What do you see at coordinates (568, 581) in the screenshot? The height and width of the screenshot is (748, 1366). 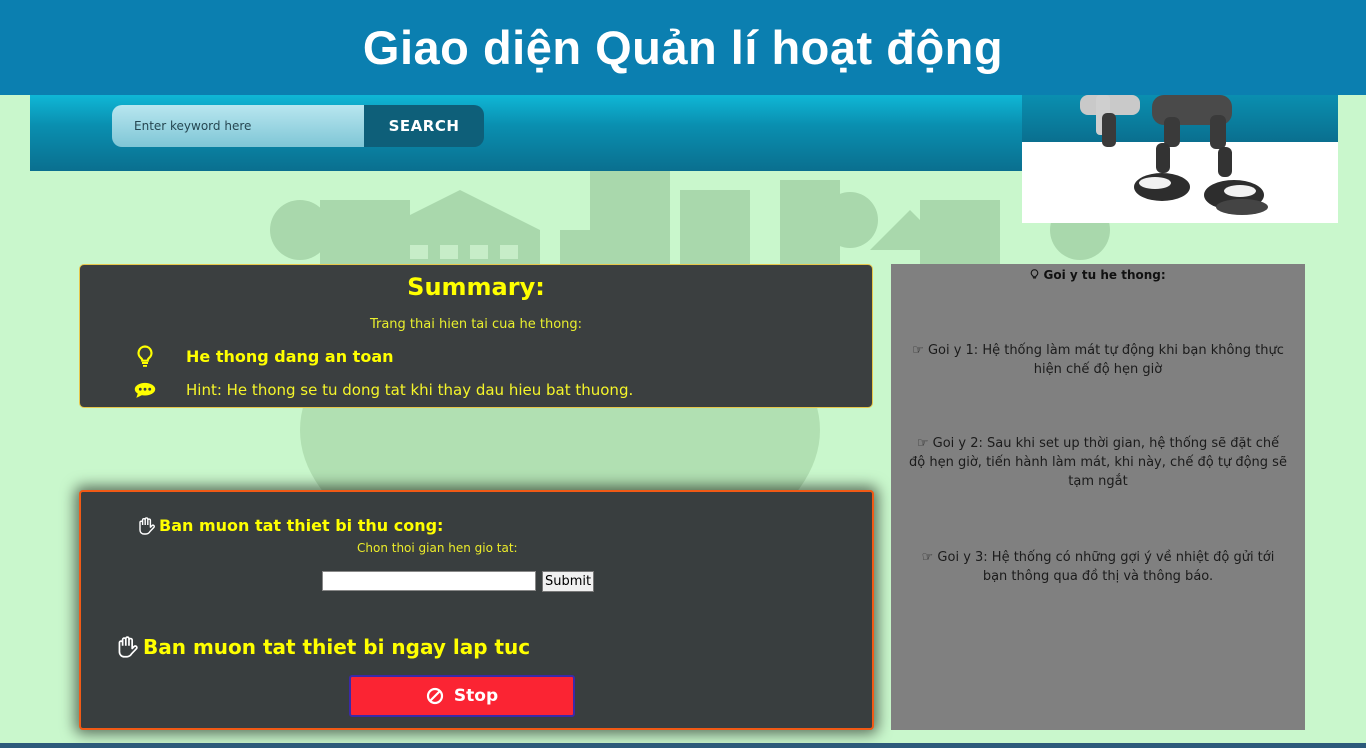 I see `submit-button: Submit` at bounding box center [568, 581].